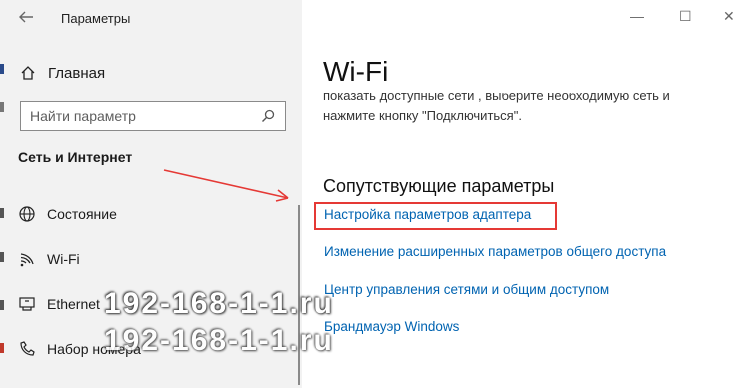 This screenshot has width=750, height=388. I want to click on wifi-icon, so click(27, 259).